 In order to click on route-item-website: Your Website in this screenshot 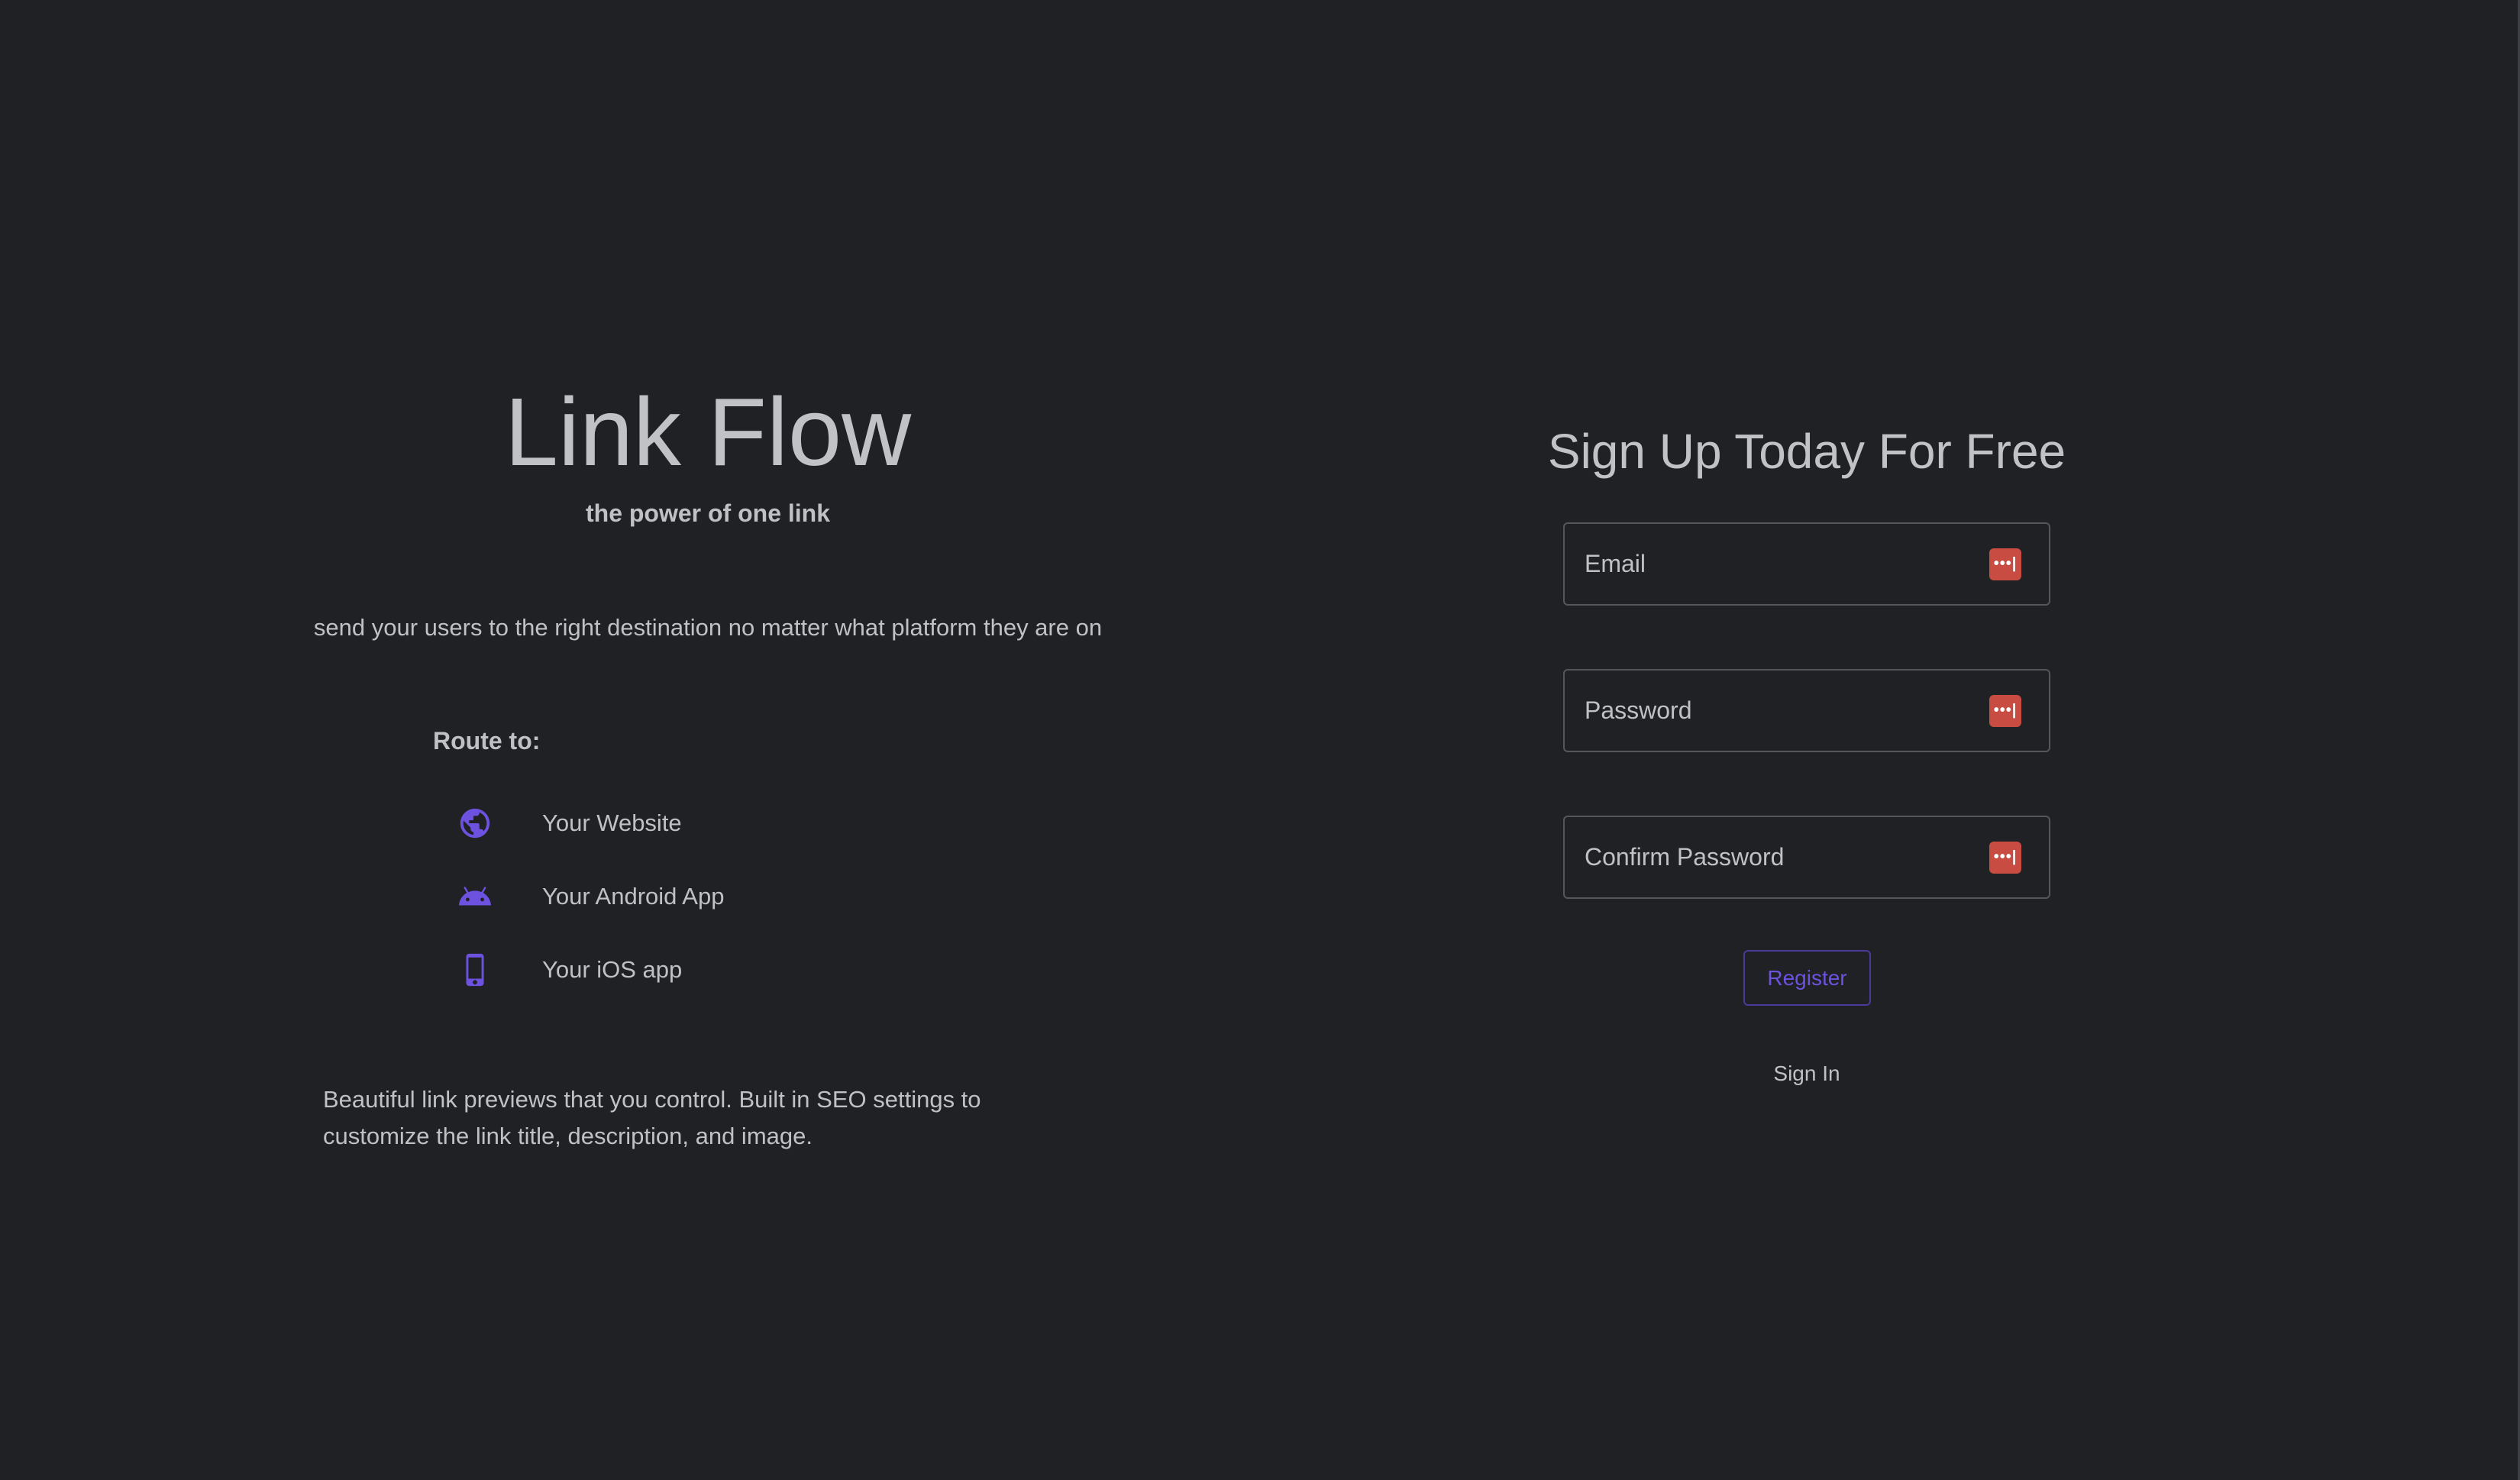, I will do `click(587, 823)`.